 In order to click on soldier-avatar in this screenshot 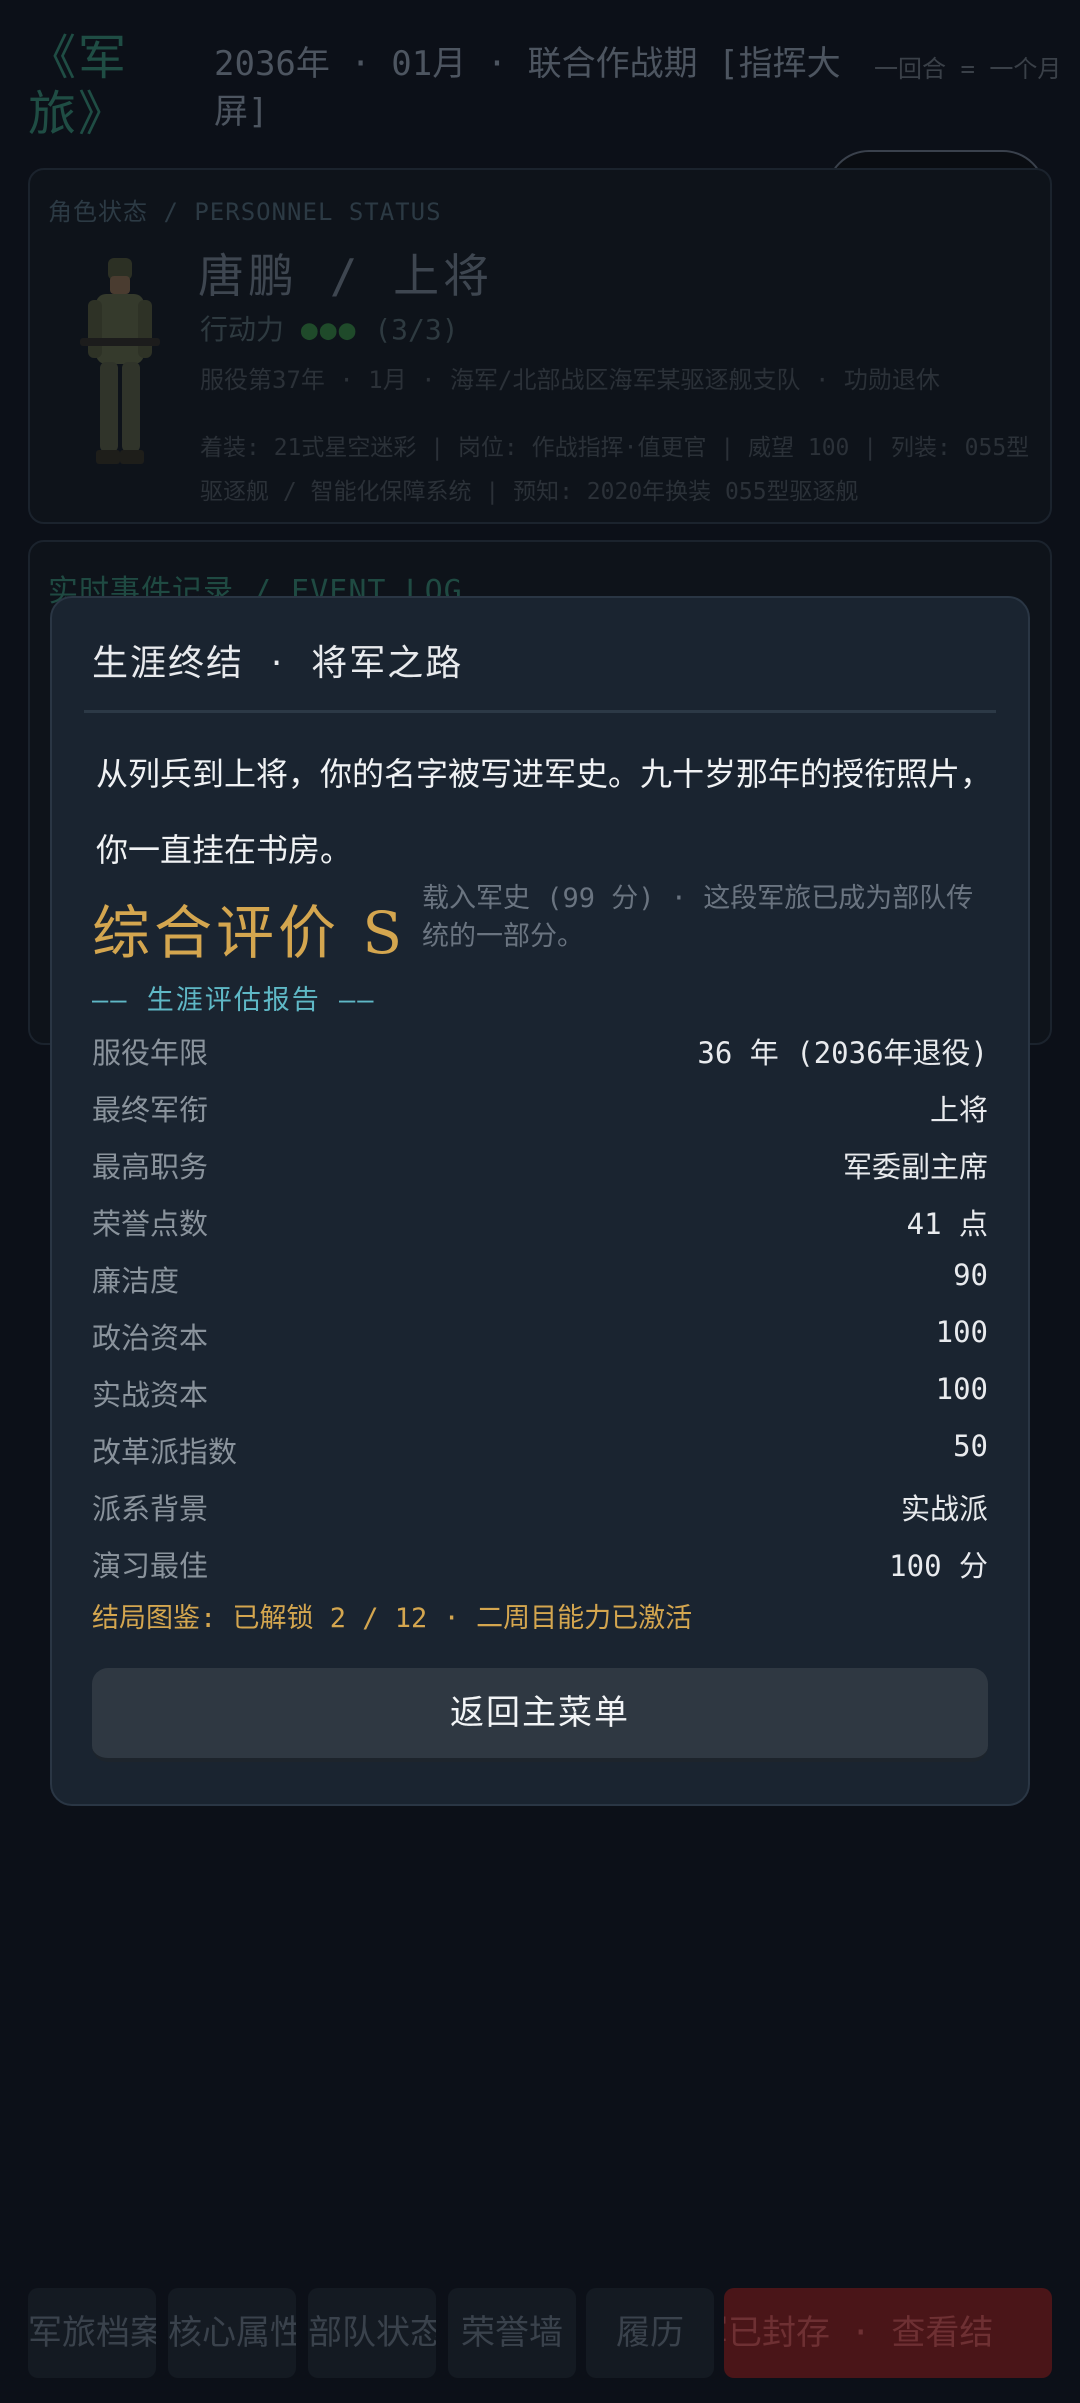, I will do `click(120, 361)`.